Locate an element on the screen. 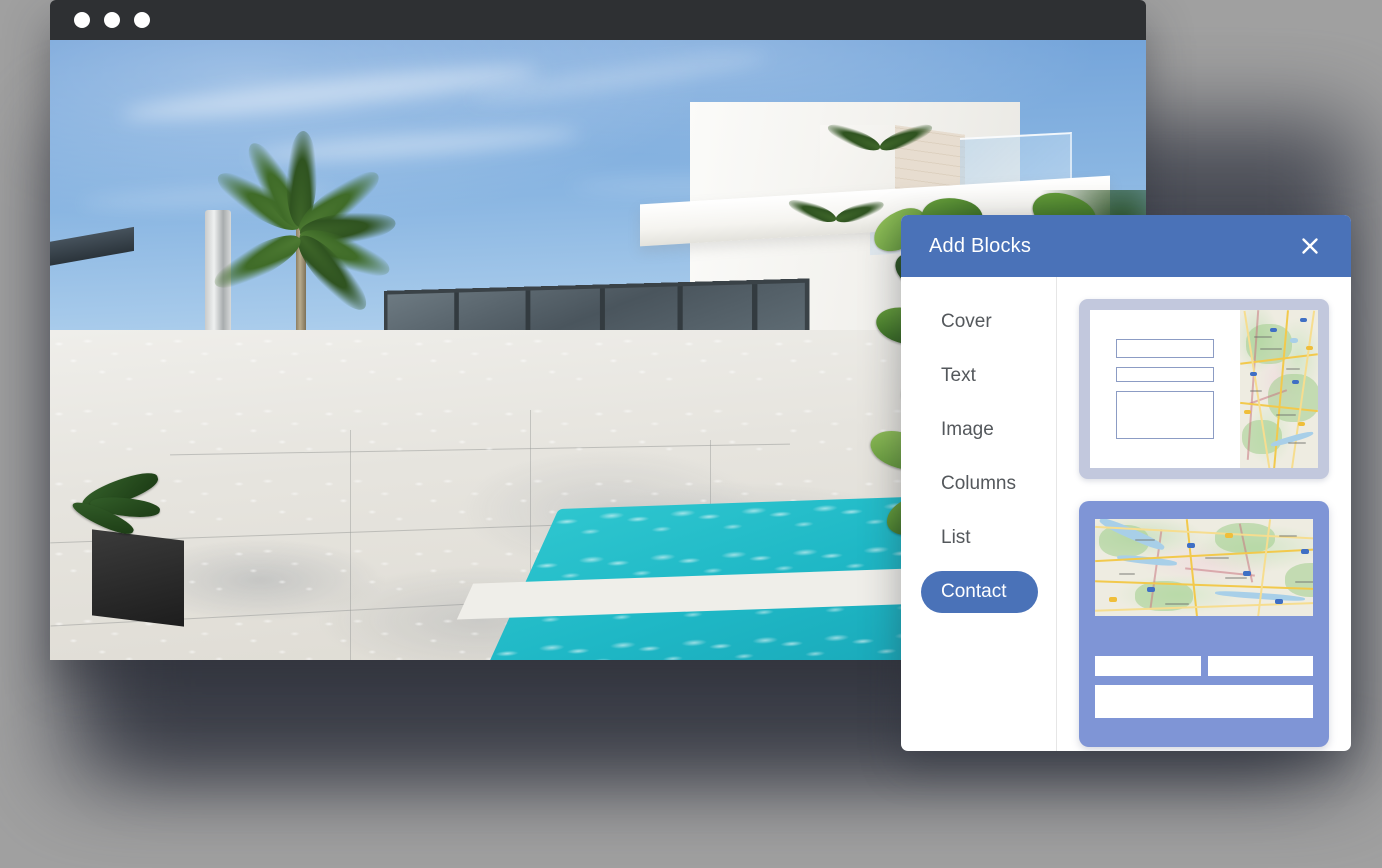  sidebar-item-cover: Cover is located at coordinates (969, 322).